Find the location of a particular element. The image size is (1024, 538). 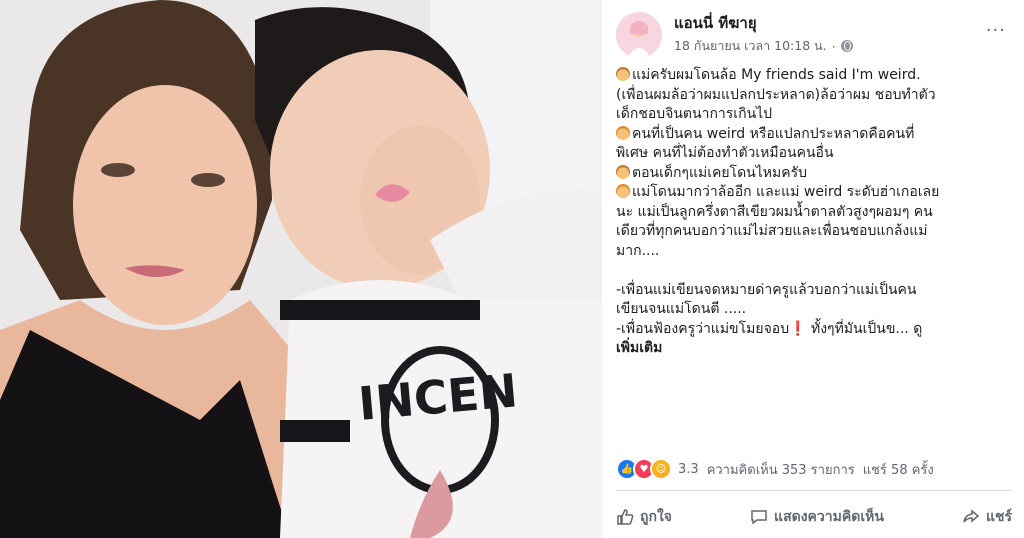

post-line: ตอนเด็กๆแม่เคยโดนไหมครับ is located at coordinates (814, 174).